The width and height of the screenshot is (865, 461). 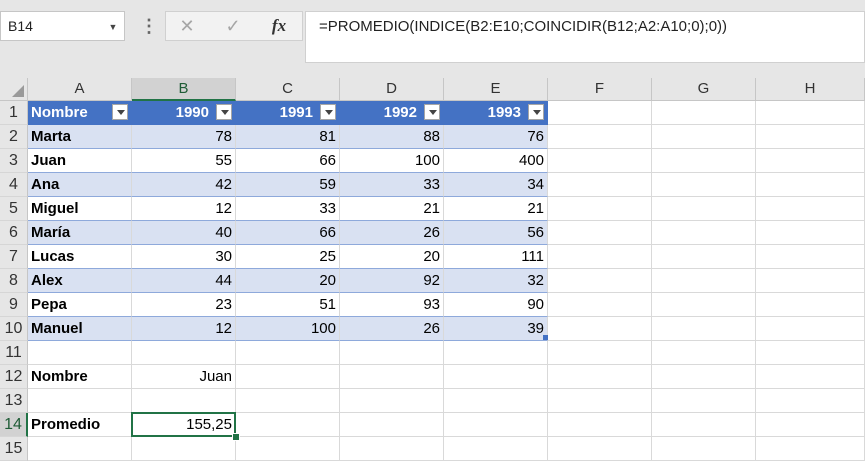 I want to click on cell-h6, so click(x=810, y=233).